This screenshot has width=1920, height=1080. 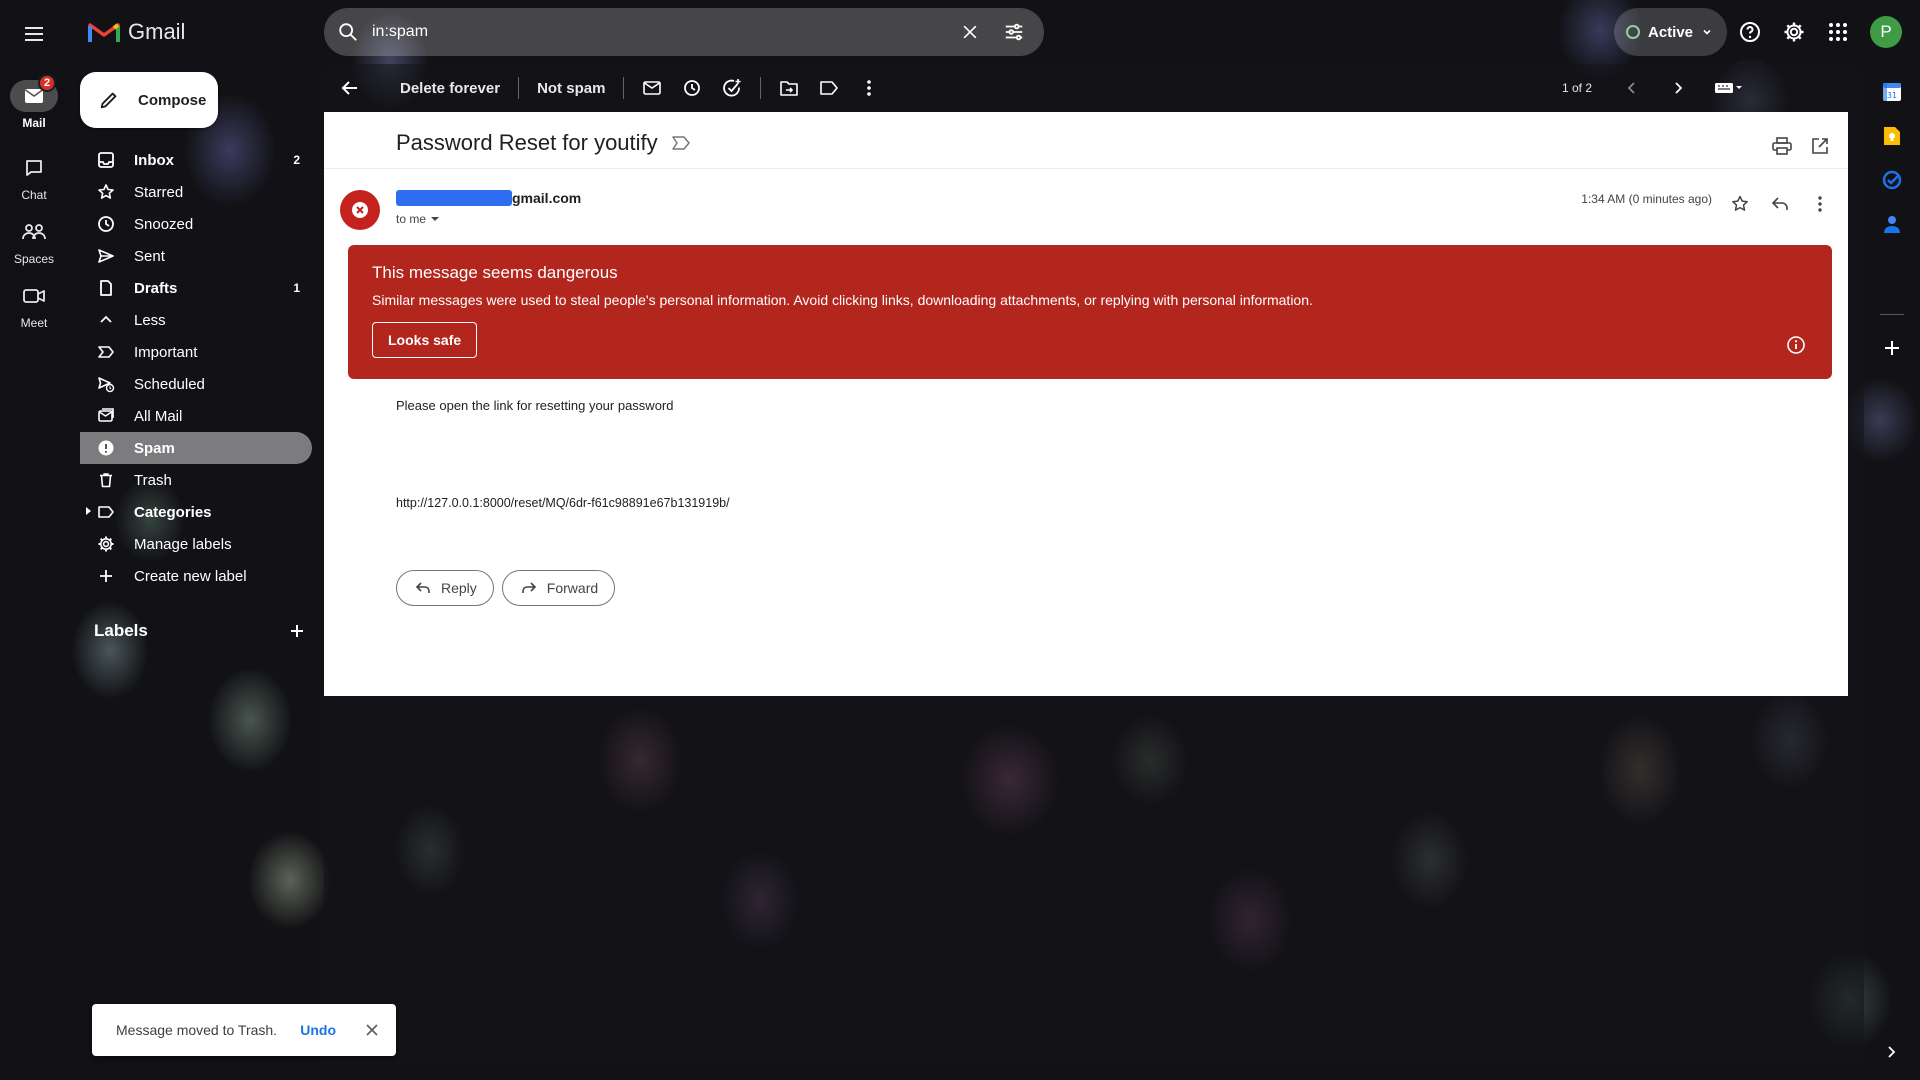 I want to click on chevron-up-icon, so click(x=106, y=320).